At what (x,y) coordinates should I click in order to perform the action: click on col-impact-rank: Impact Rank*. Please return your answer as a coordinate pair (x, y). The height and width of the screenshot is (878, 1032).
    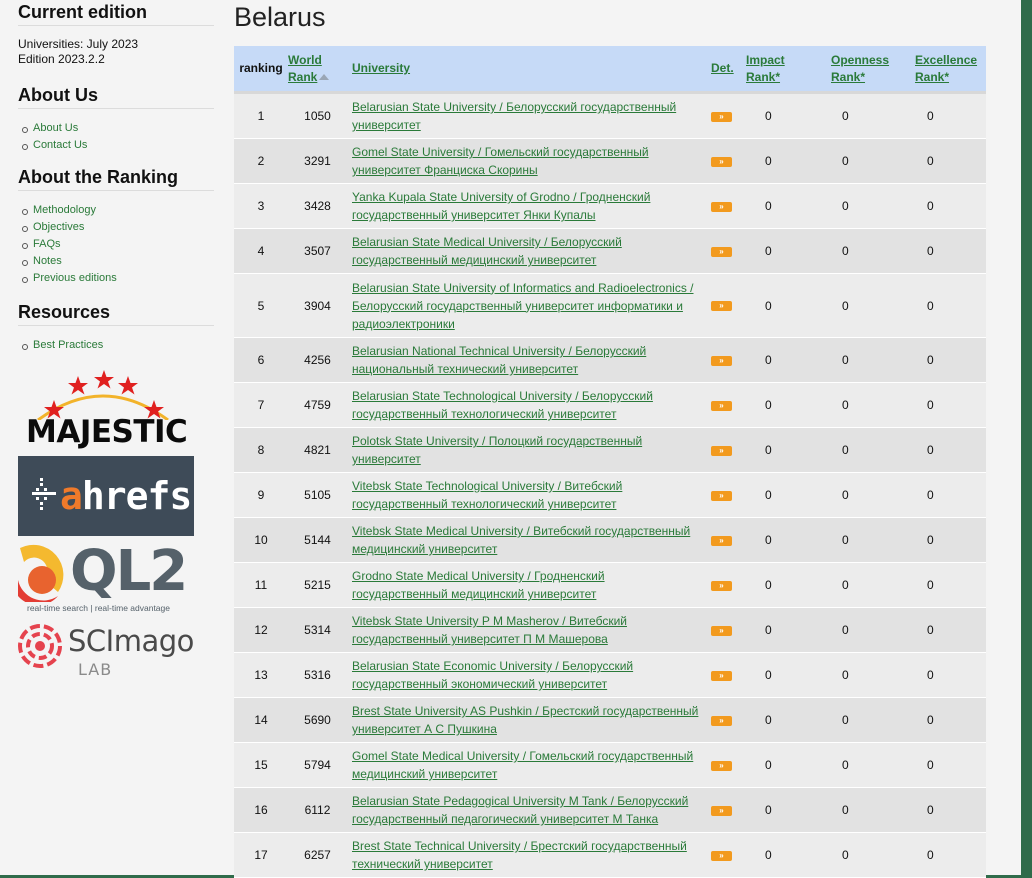
    Looking at the image, I should click on (778, 70).